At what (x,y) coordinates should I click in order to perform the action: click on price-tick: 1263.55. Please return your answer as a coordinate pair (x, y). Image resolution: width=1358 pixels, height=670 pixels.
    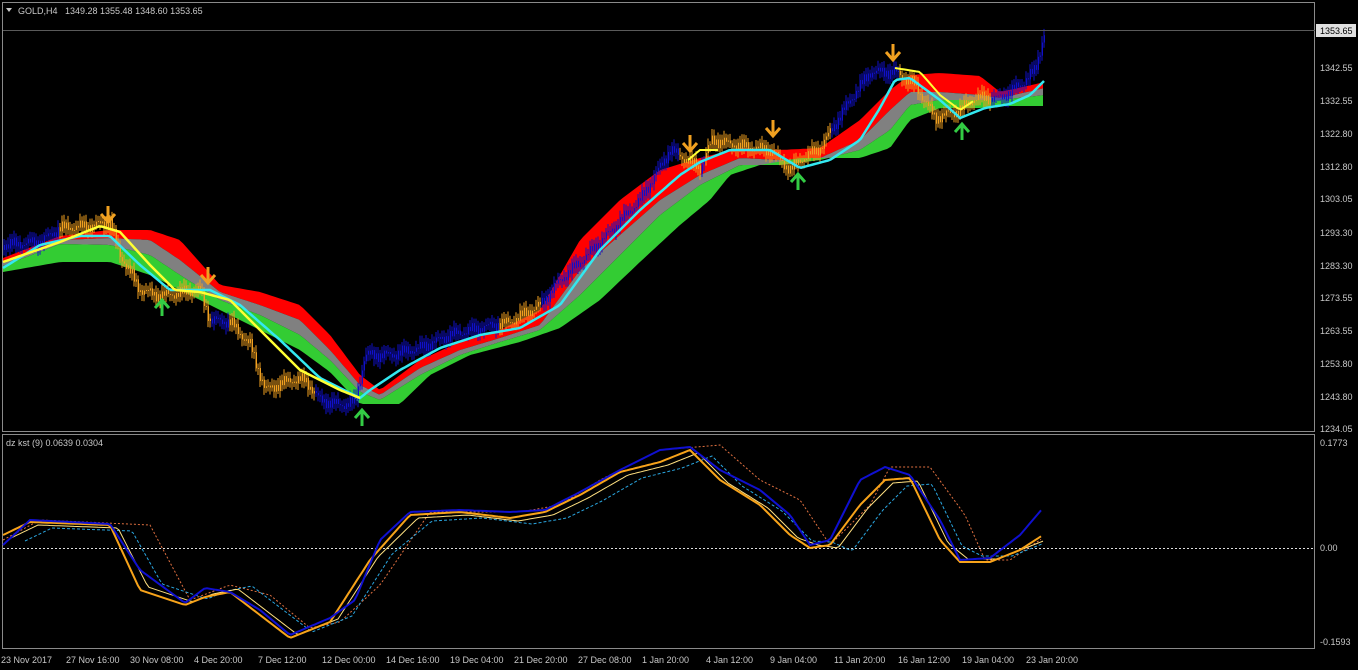
    Looking at the image, I should click on (1336, 331).